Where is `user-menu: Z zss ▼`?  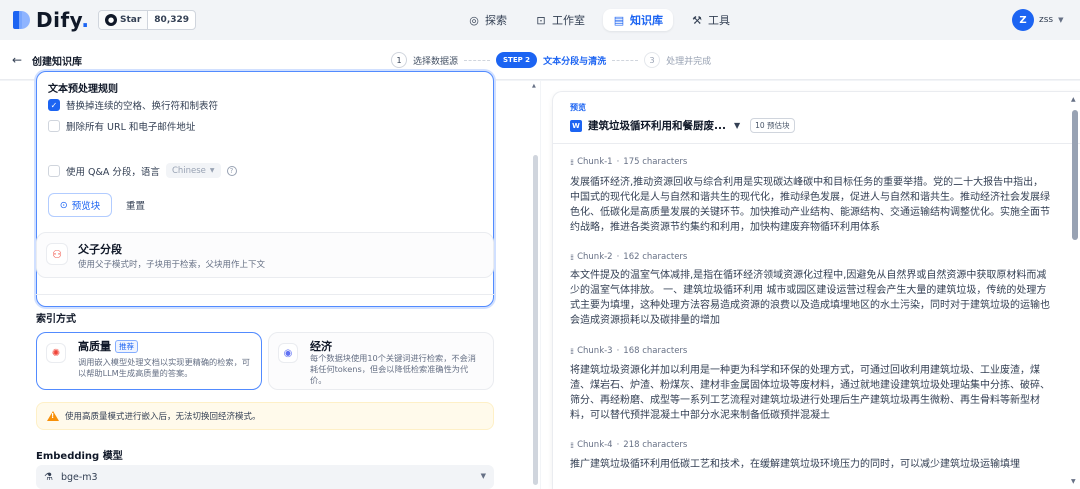
user-menu: Z zss ▼ is located at coordinates (1038, 20).